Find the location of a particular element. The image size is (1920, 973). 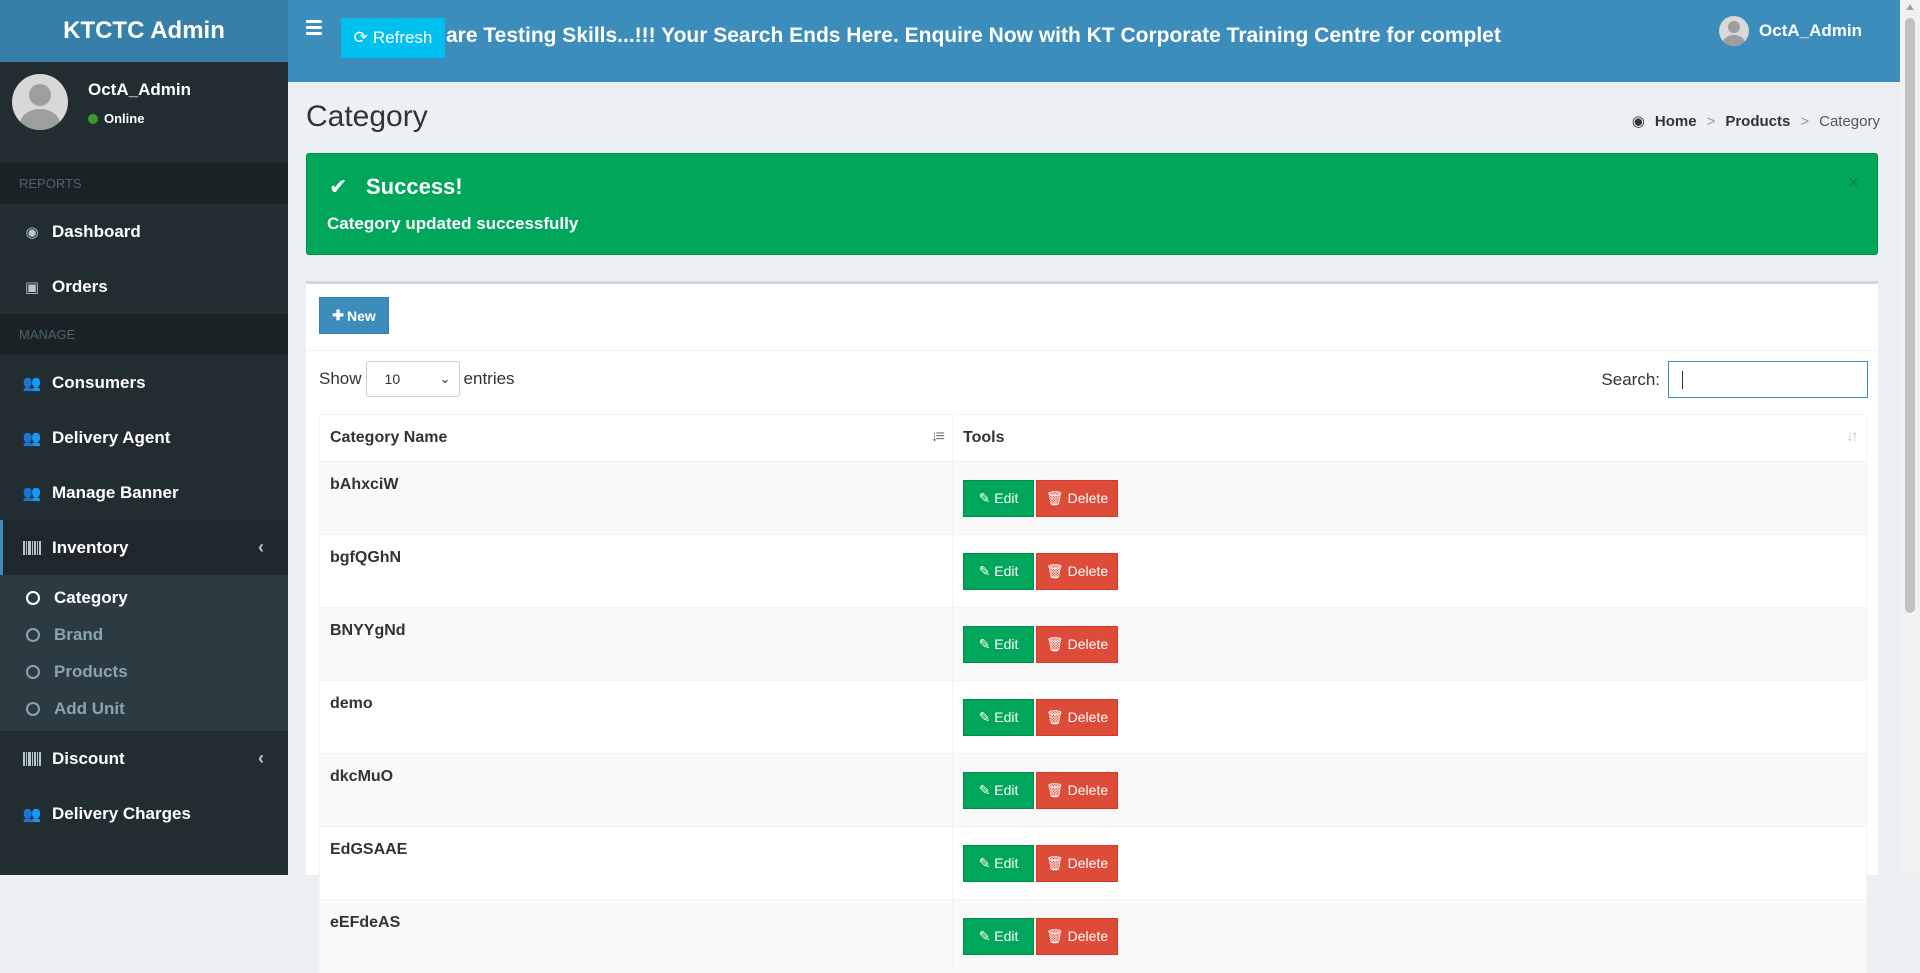

scrollbar-thumb is located at coordinates (1910, 315).